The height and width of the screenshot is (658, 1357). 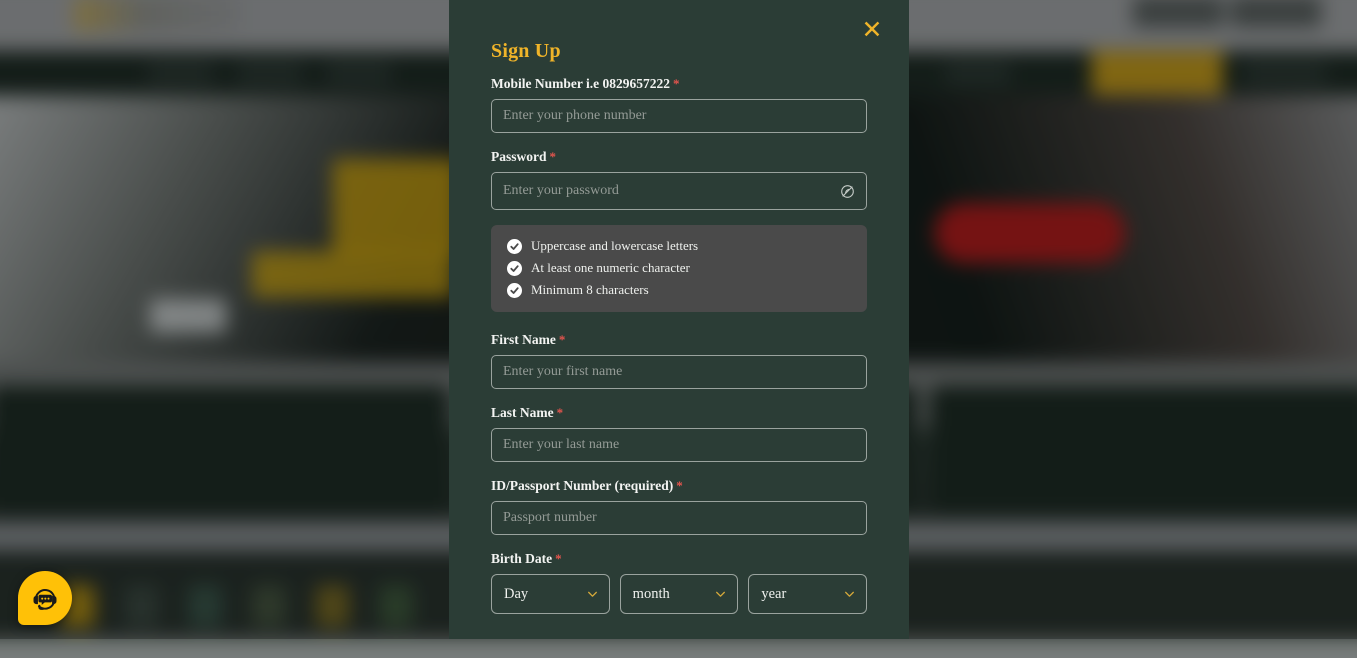 I want to click on password-input-wrapper, so click(x=679, y=191).